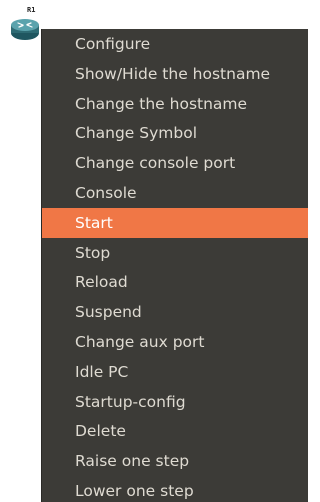 Image resolution: width=320 pixels, height=502 pixels. Describe the element at coordinates (175, 193) in the screenshot. I see `menu-item-console: Console` at that location.